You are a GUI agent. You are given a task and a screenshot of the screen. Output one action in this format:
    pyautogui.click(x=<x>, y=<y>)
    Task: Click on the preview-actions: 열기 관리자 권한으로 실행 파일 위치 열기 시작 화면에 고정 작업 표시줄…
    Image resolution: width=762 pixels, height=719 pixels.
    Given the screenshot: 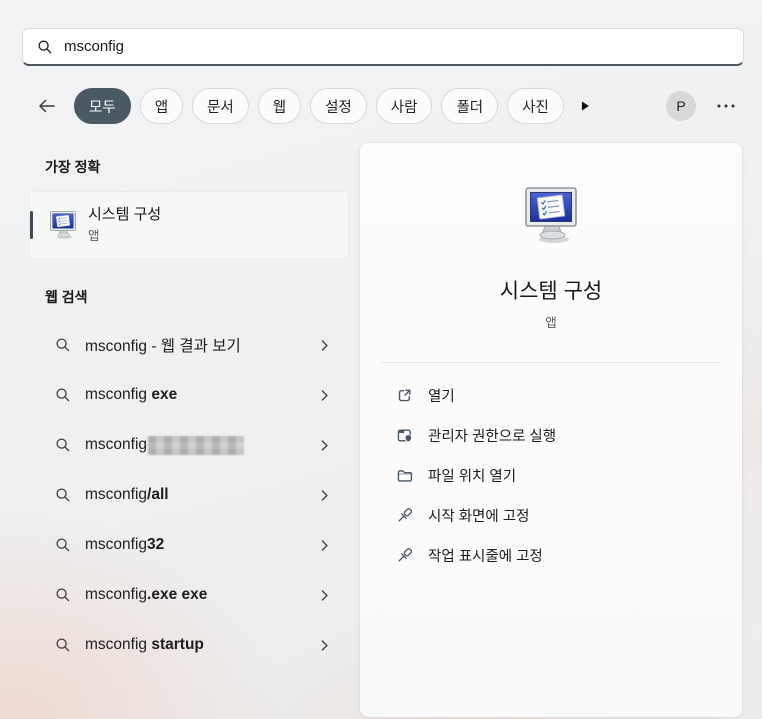 What is the action you would take?
    pyautogui.click(x=551, y=475)
    